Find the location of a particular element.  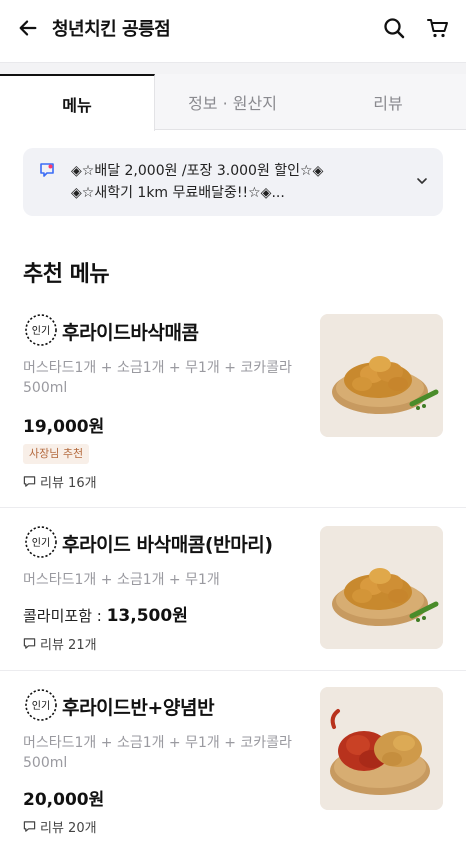

megaphone-icon is located at coordinates (47, 170).